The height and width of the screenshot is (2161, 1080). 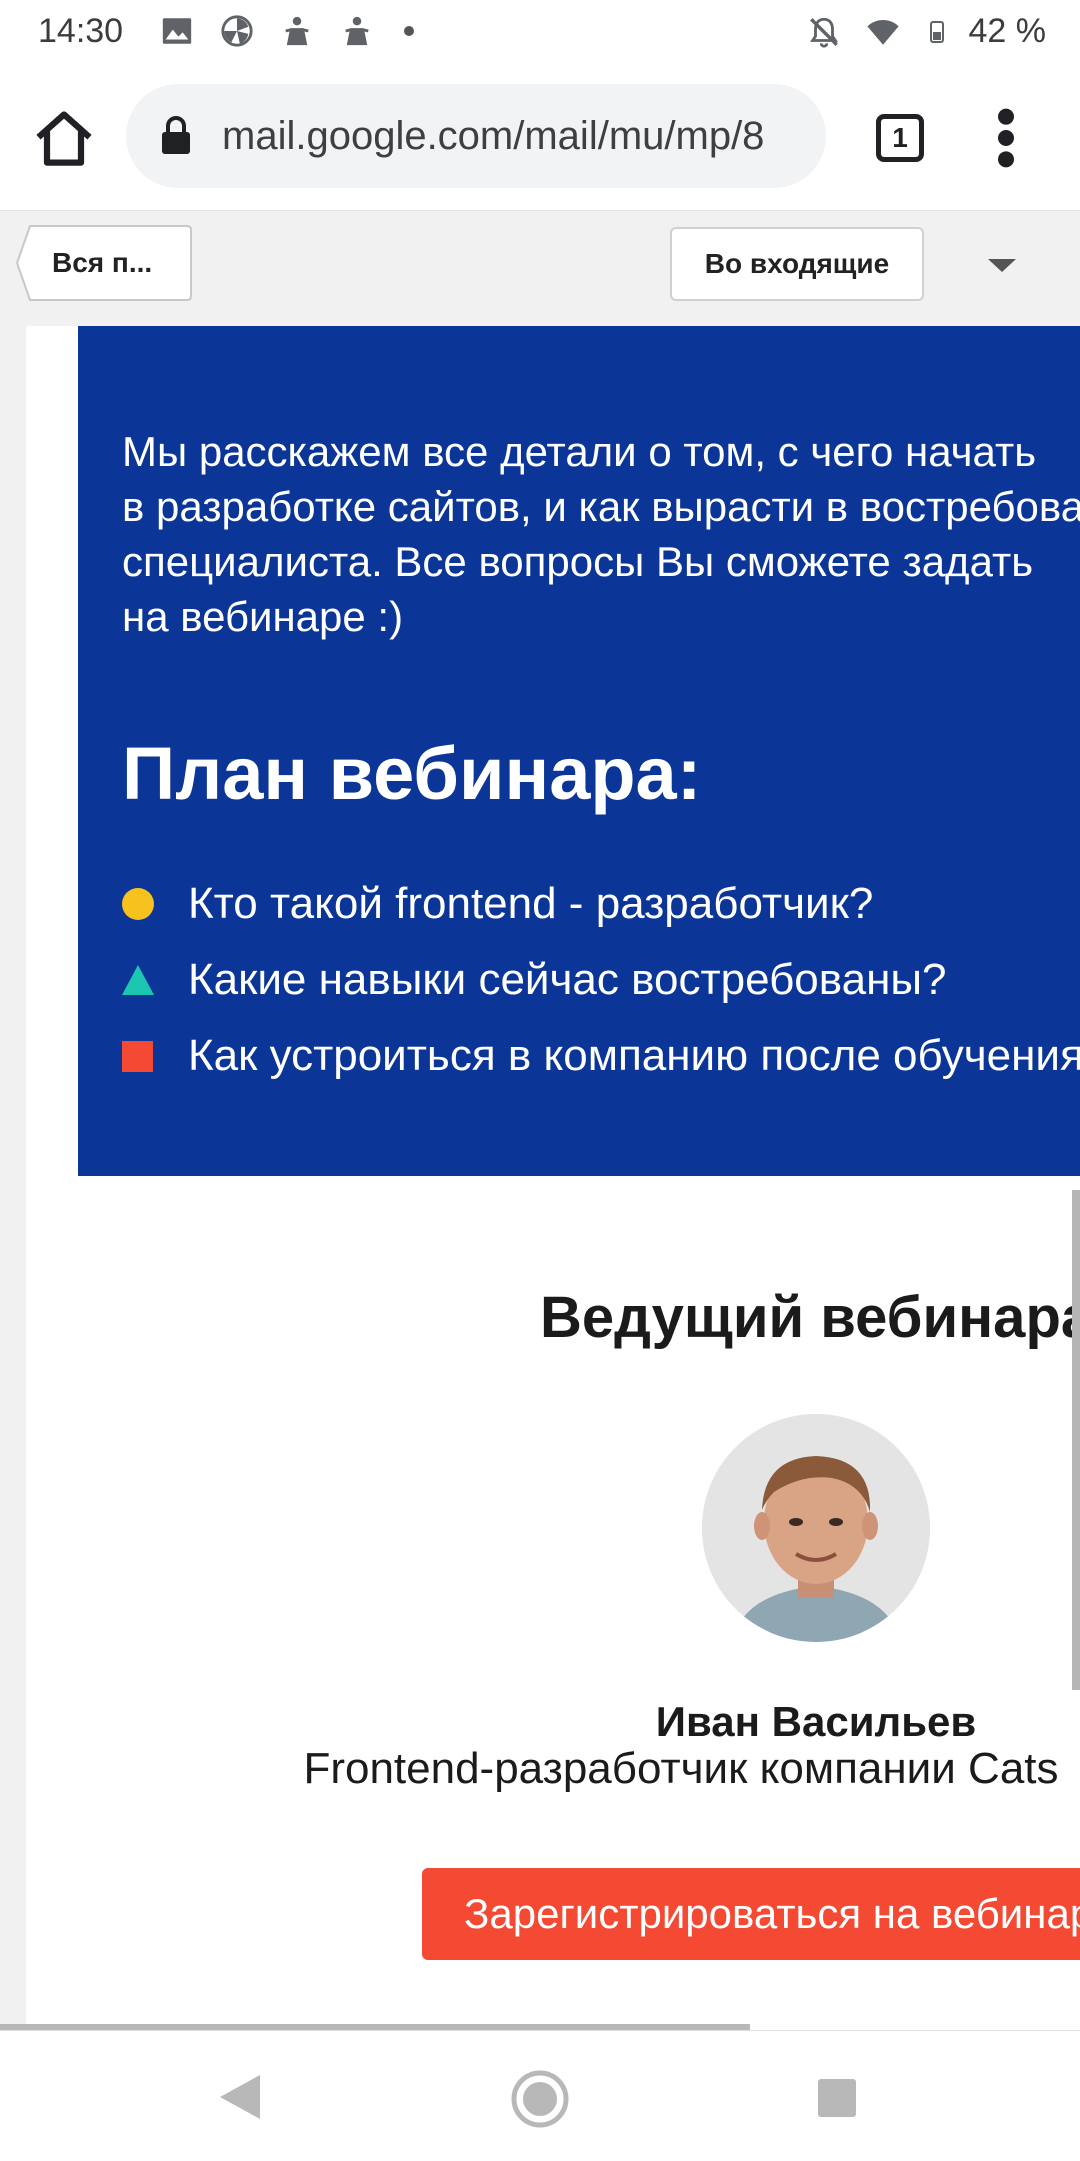 I want to click on back-icon, so click(x=240, y=2097).